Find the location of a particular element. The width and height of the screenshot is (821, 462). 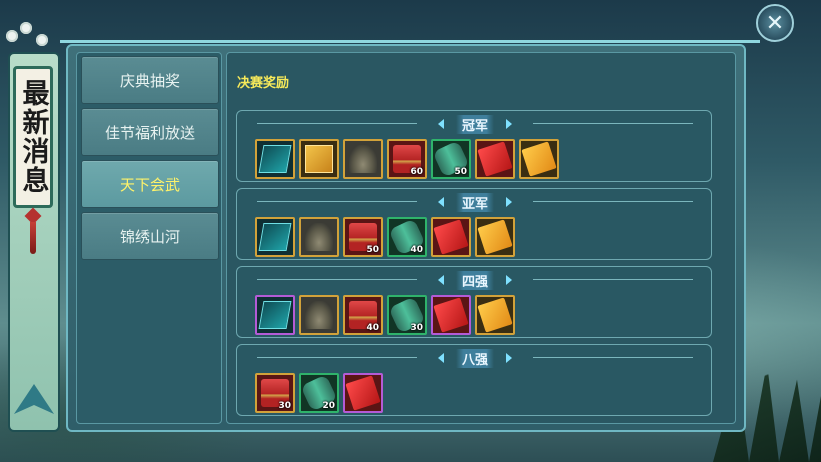

tassel-icon is located at coordinates (33, 238).